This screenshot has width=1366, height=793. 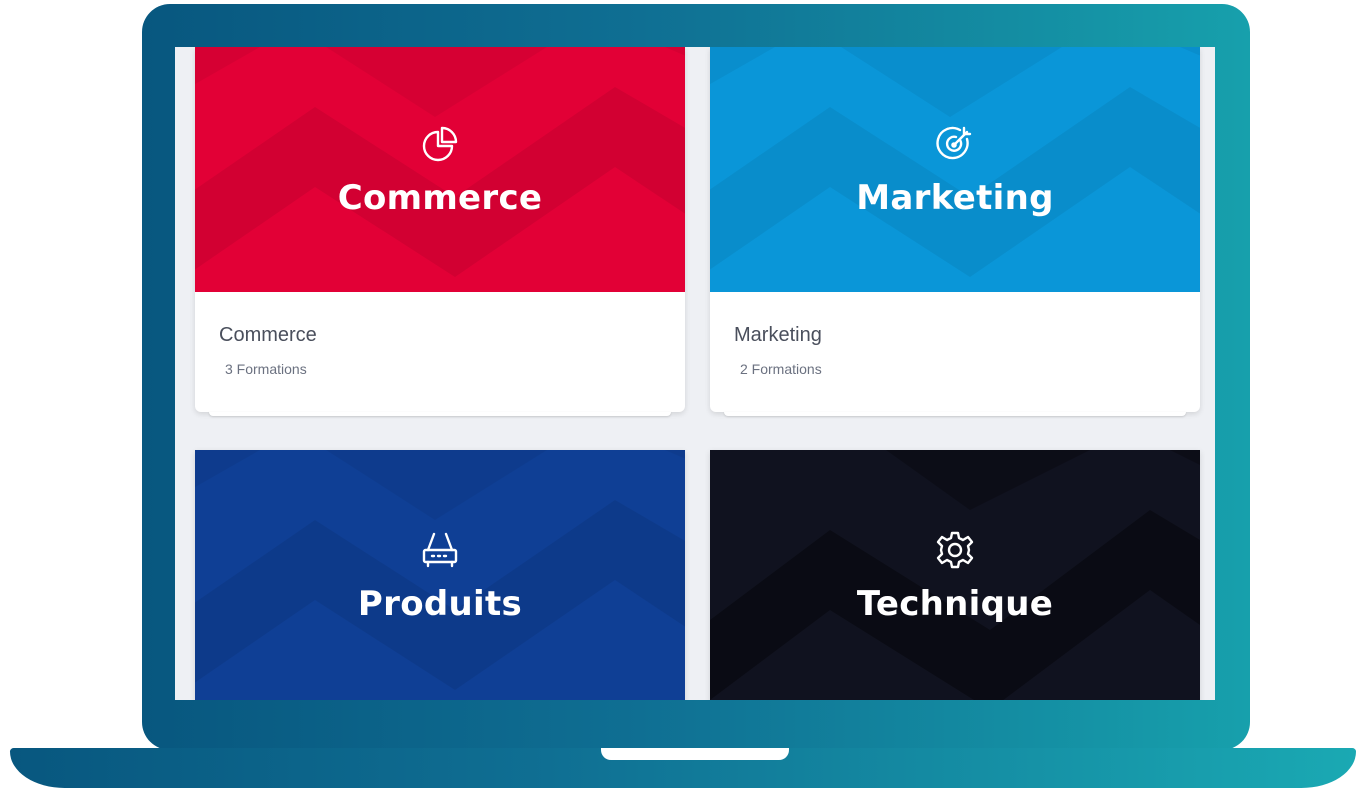 I want to click on category-banner-marketing: Marketing, so click(x=955, y=169).